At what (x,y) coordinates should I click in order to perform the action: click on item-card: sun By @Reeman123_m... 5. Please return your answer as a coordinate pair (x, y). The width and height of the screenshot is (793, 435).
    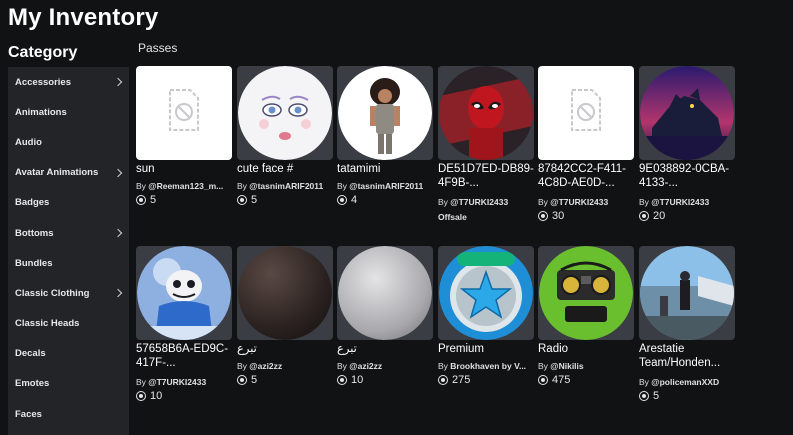
    Looking at the image, I should click on (184, 151).